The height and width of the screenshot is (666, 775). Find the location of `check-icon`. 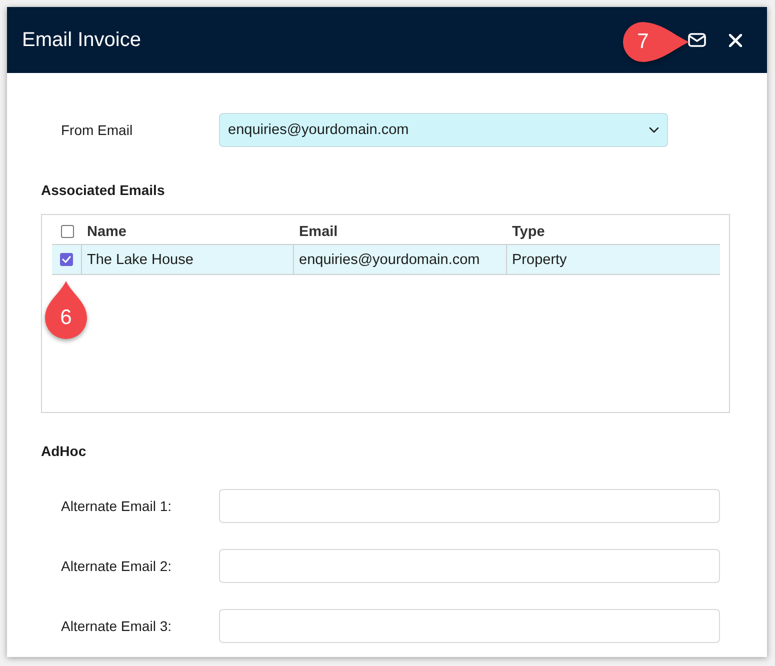

check-icon is located at coordinates (66, 259).